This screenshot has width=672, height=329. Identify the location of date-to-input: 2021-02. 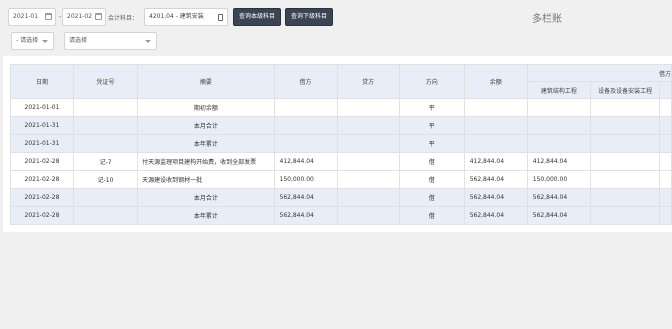
(84, 17).